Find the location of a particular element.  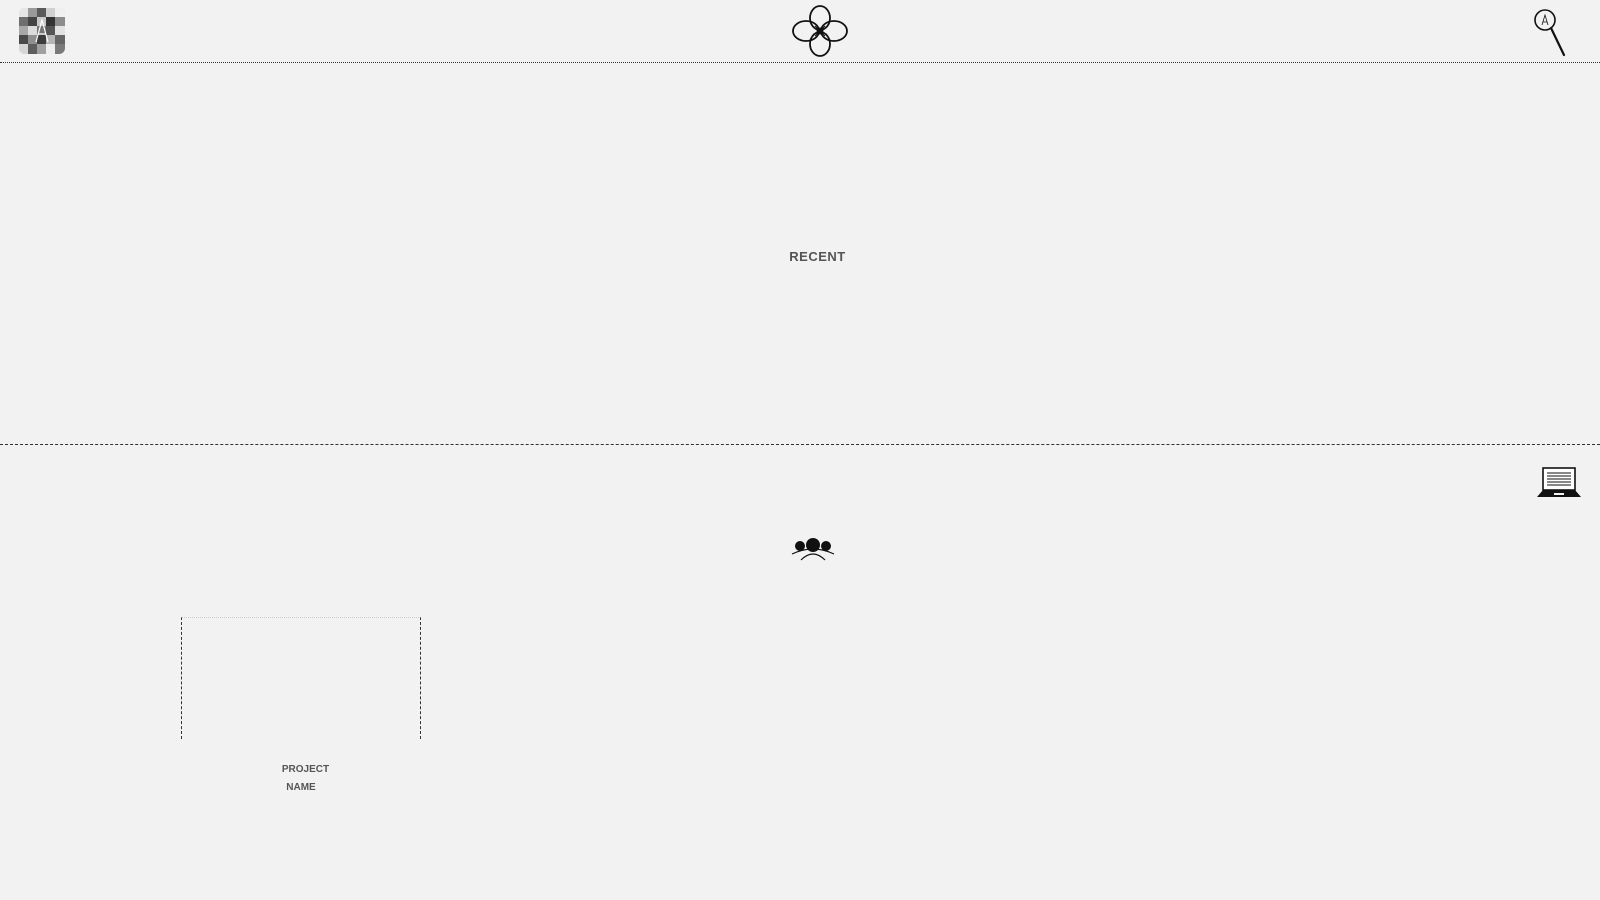

top-bar is located at coordinates (800, 31).